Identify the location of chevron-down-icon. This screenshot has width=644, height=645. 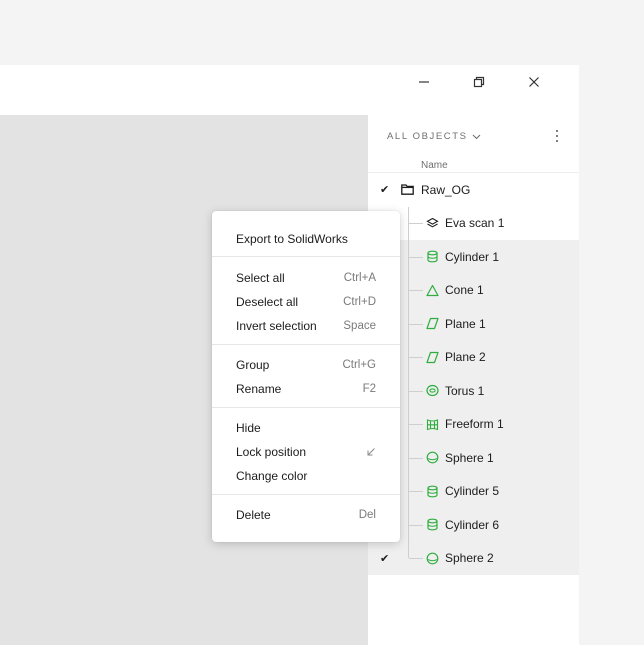
(476, 136).